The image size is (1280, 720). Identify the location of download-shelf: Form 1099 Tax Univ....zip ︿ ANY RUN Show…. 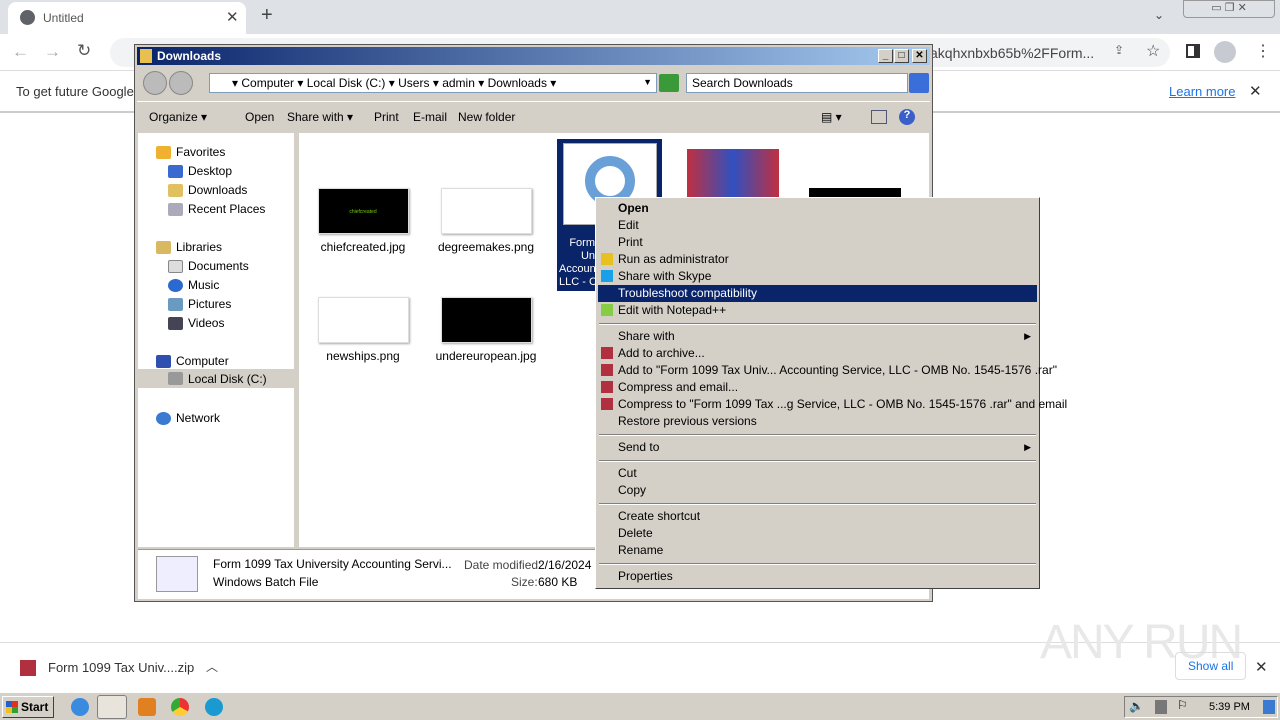
(640, 654).